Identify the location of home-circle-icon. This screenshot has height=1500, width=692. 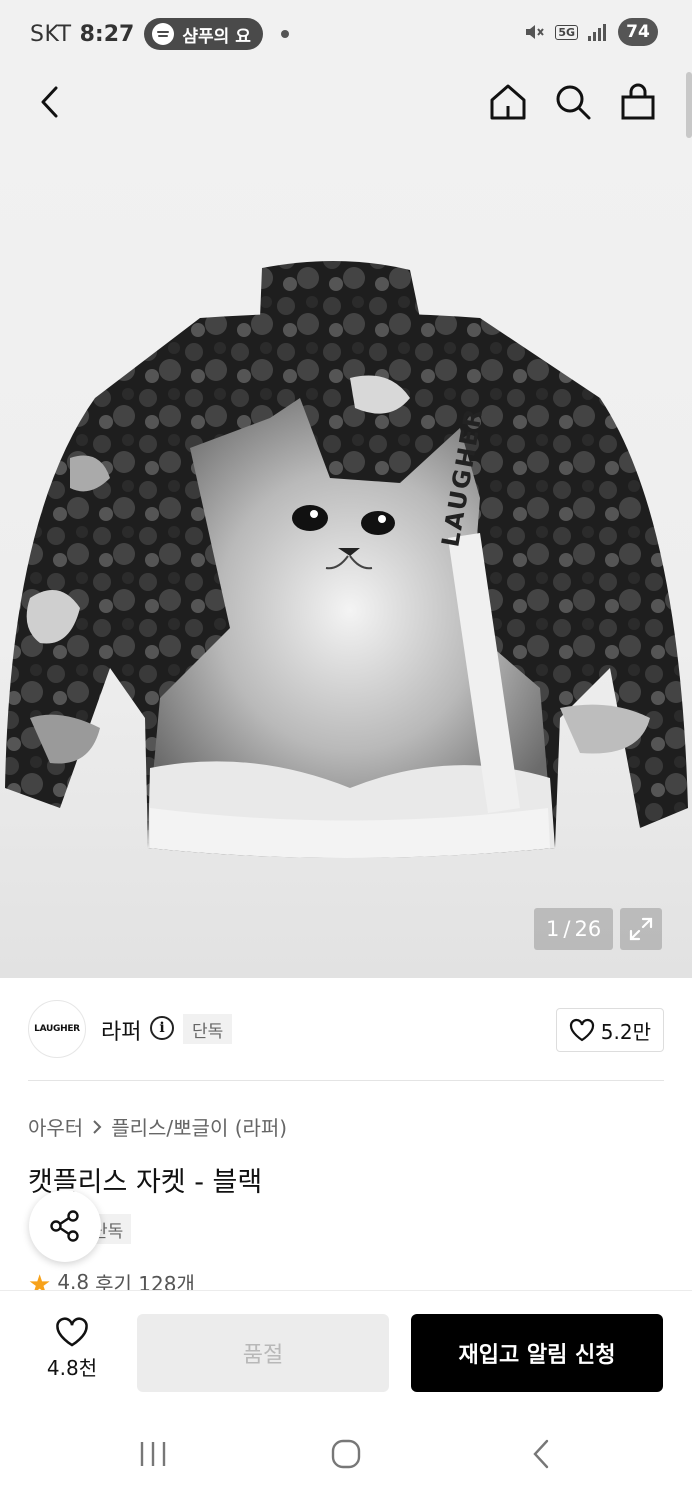
(346, 1454).